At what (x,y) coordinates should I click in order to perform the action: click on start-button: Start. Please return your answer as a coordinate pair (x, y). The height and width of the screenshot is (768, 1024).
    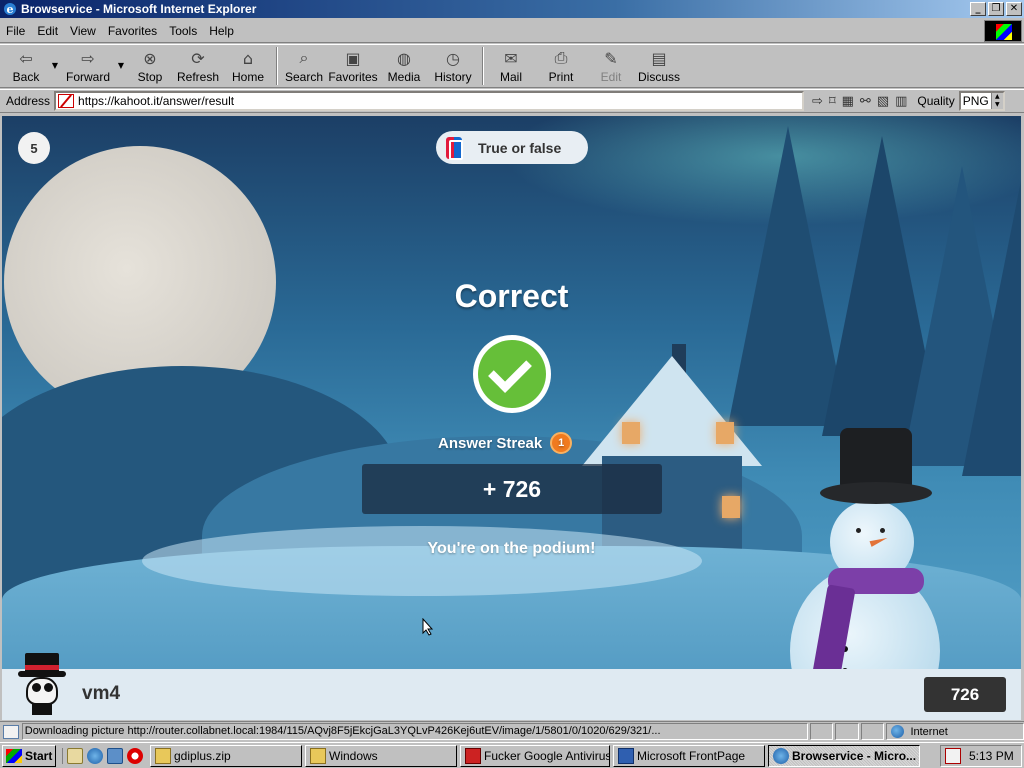
    Looking at the image, I should click on (29, 755).